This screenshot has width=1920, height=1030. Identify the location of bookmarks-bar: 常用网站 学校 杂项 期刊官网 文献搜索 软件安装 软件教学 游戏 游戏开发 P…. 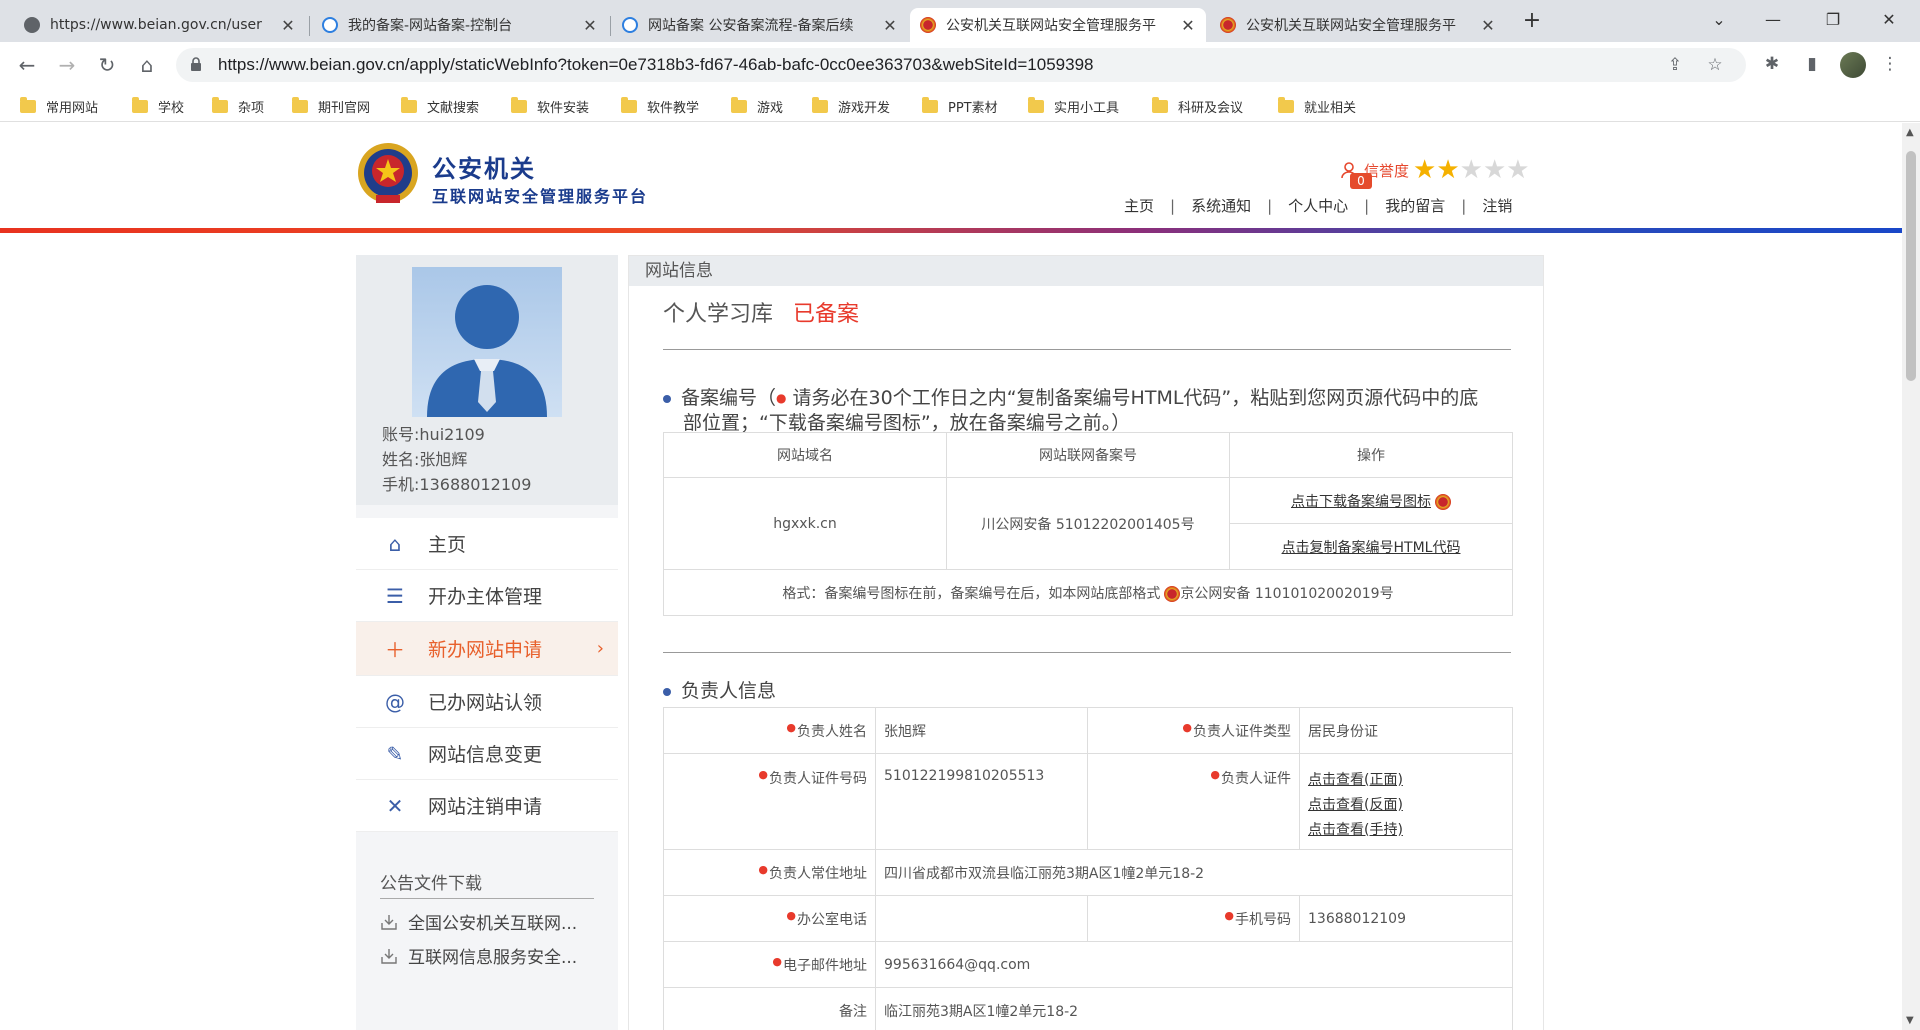
(960, 105).